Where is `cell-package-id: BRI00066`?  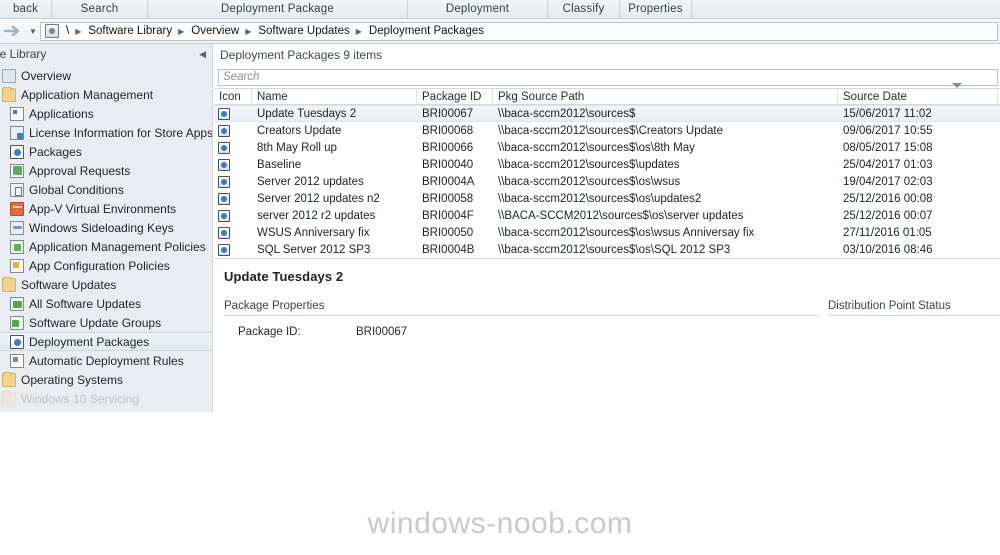
cell-package-id: BRI00066 is located at coordinates (448, 147).